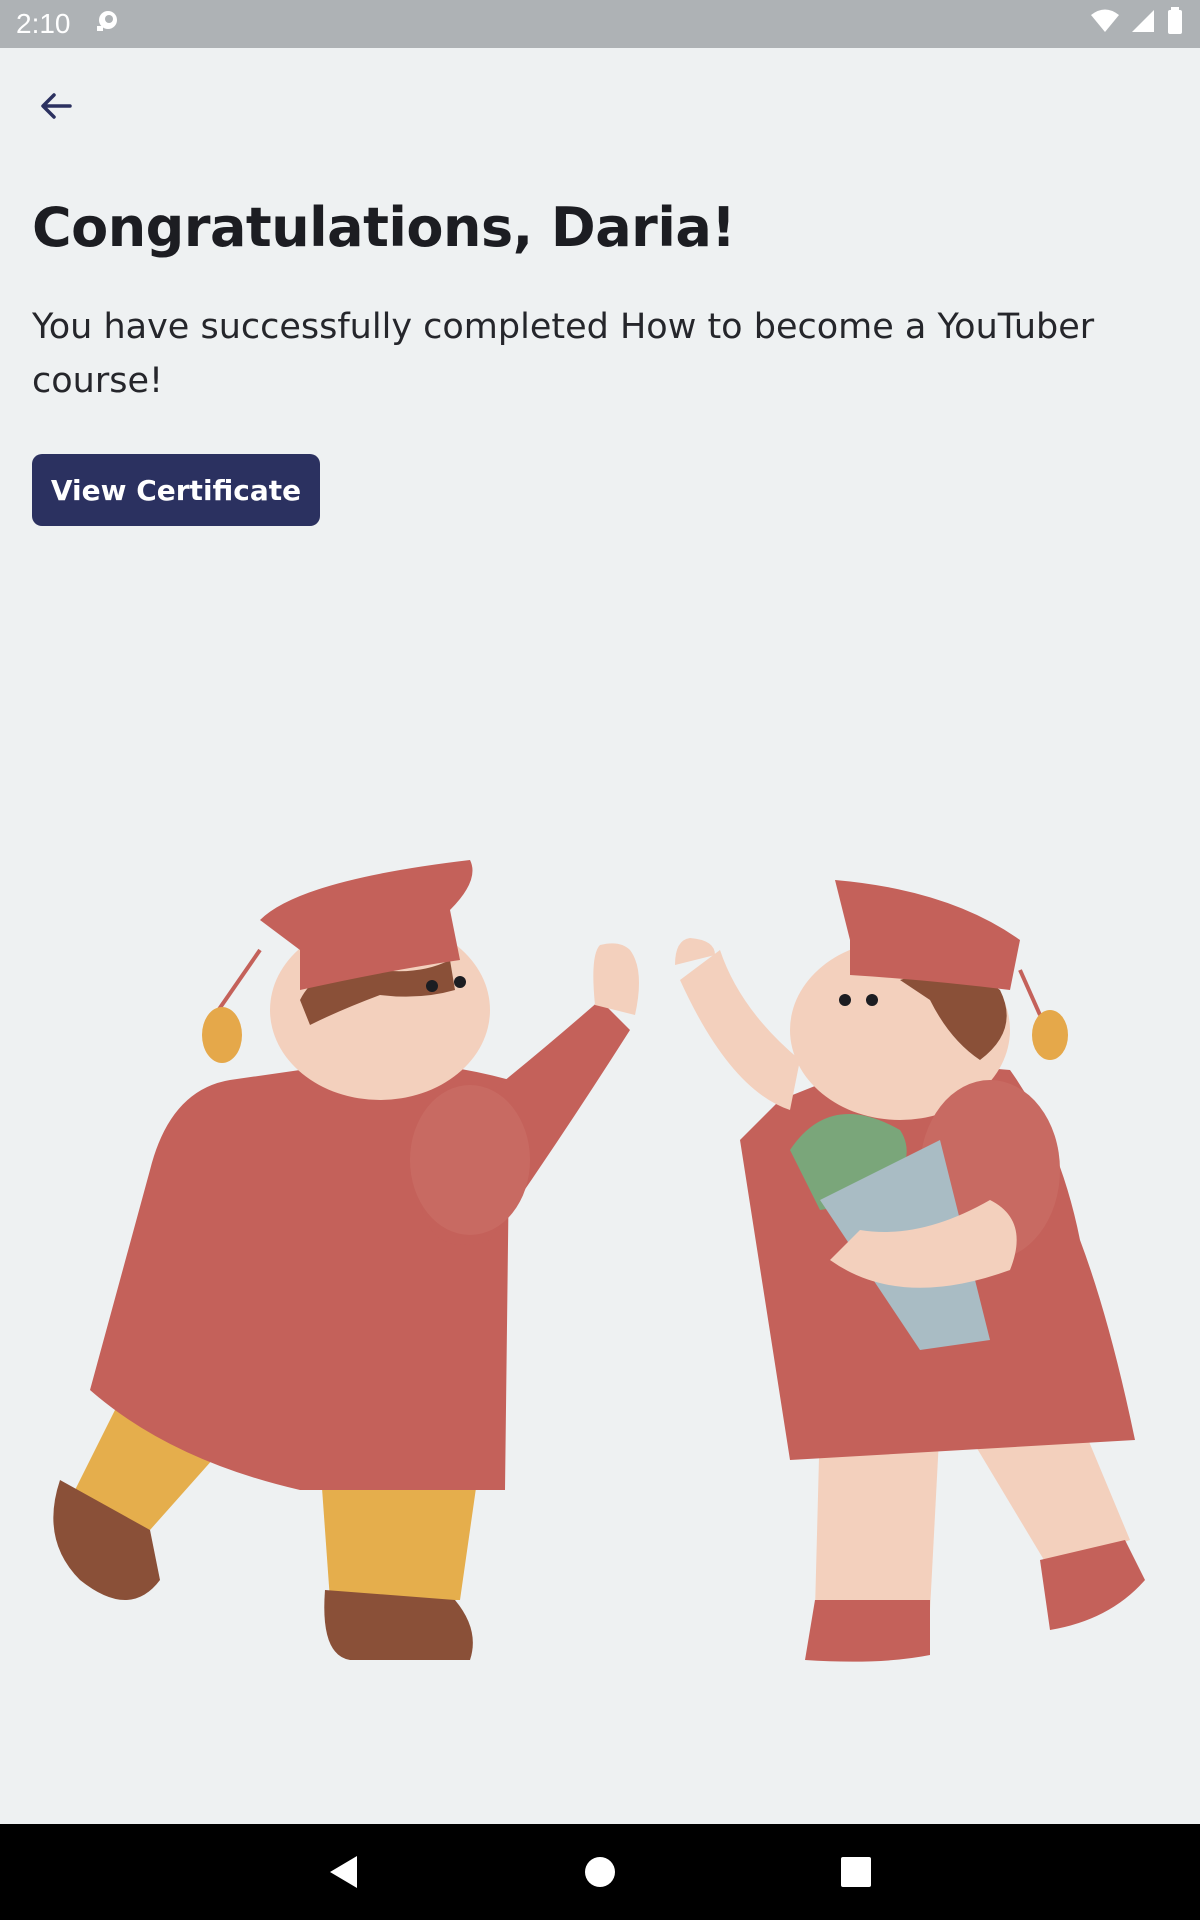 The image size is (1200, 1920). I want to click on back-arrow-icon, so click(56, 106).